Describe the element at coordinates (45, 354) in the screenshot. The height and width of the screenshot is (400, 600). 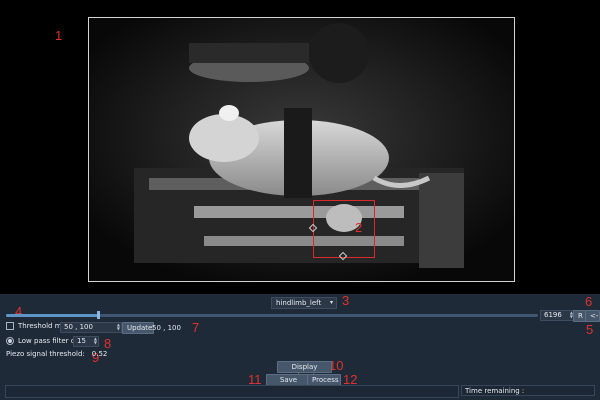
I see `piezo-threshold-label: Piezo signal threshold:` at that location.